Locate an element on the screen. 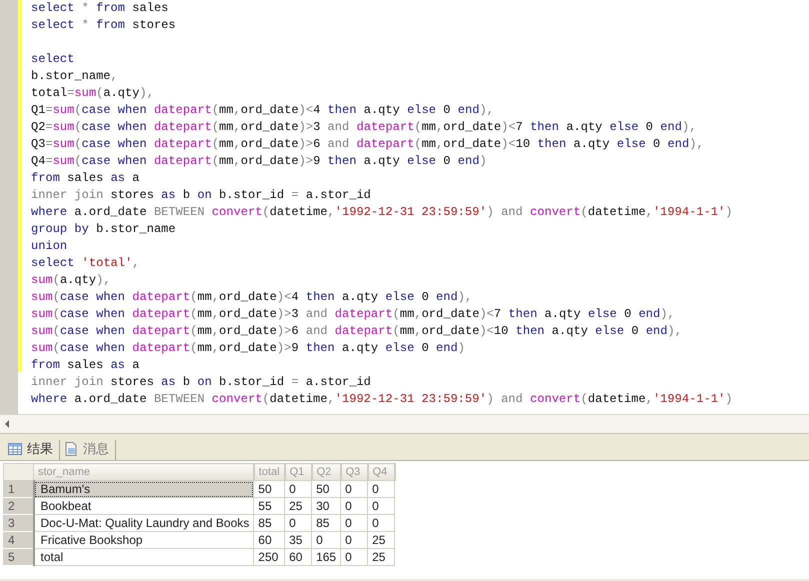 The height and width of the screenshot is (581, 809). code-line: sum(case when datepart(mm,ord_date)<4 then a.qty else 0 end), is located at coordinates (251, 297).